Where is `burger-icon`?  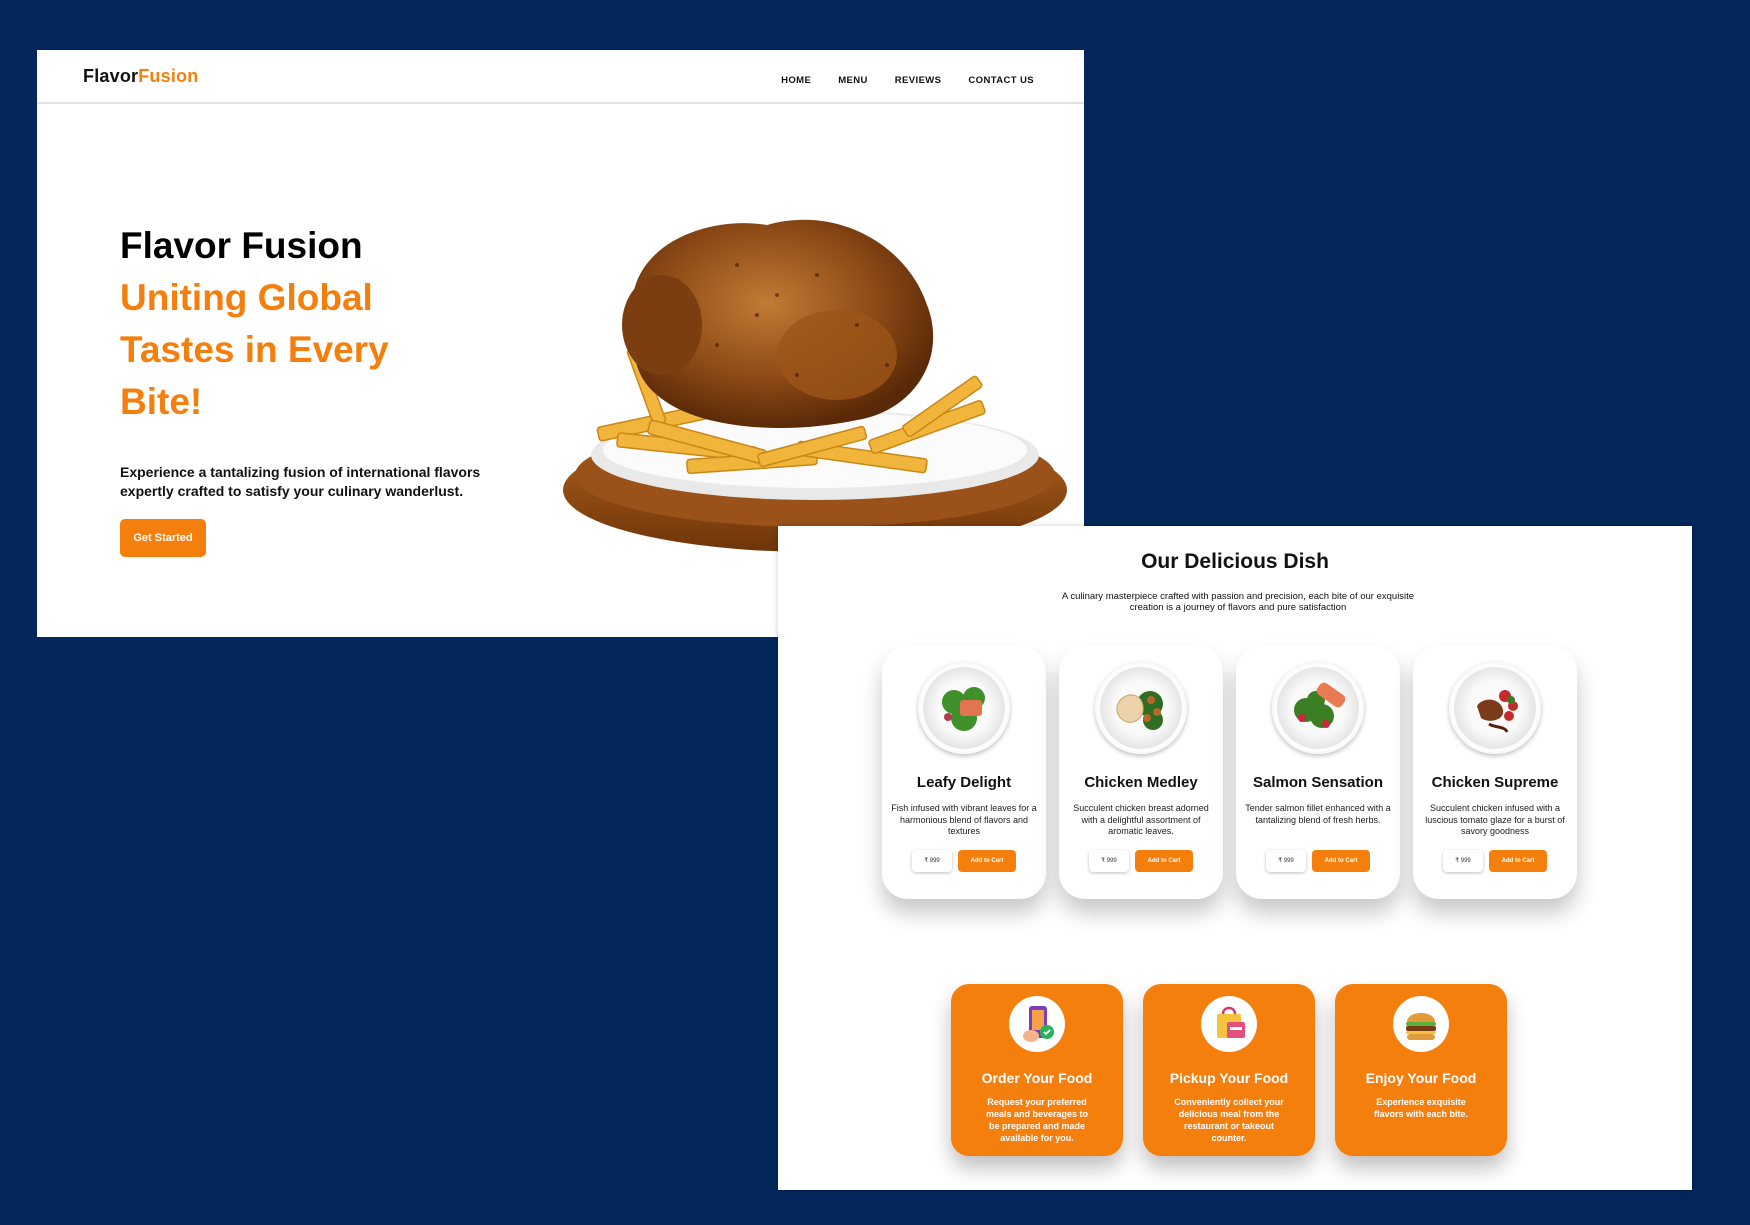
burger-icon is located at coordinates (1421, 1024).